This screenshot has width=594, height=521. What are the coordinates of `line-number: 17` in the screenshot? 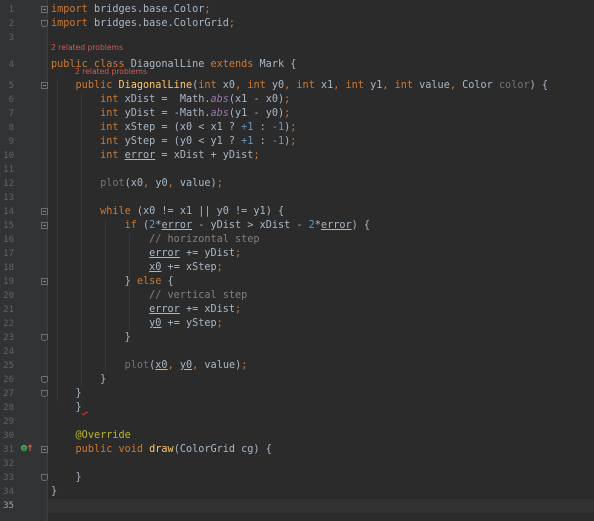 It's located at (8, 254).